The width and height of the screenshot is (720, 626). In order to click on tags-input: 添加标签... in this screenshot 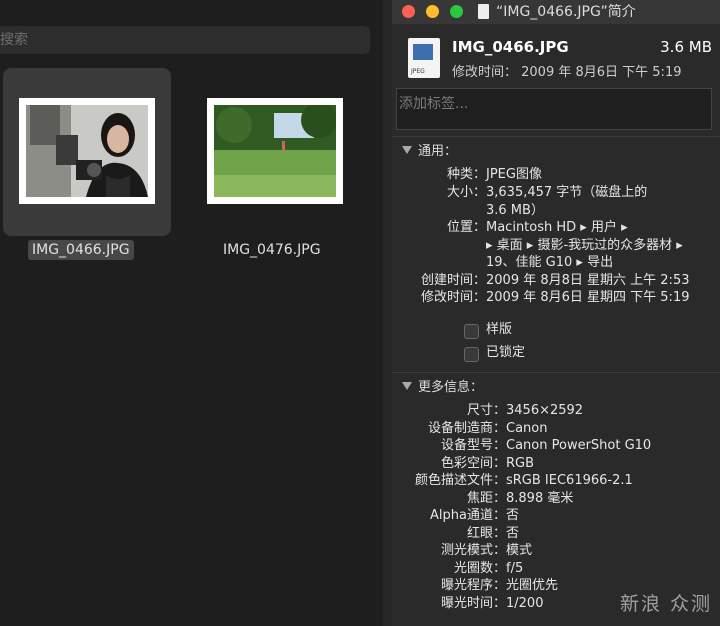, I will do `click(554, 109)`.